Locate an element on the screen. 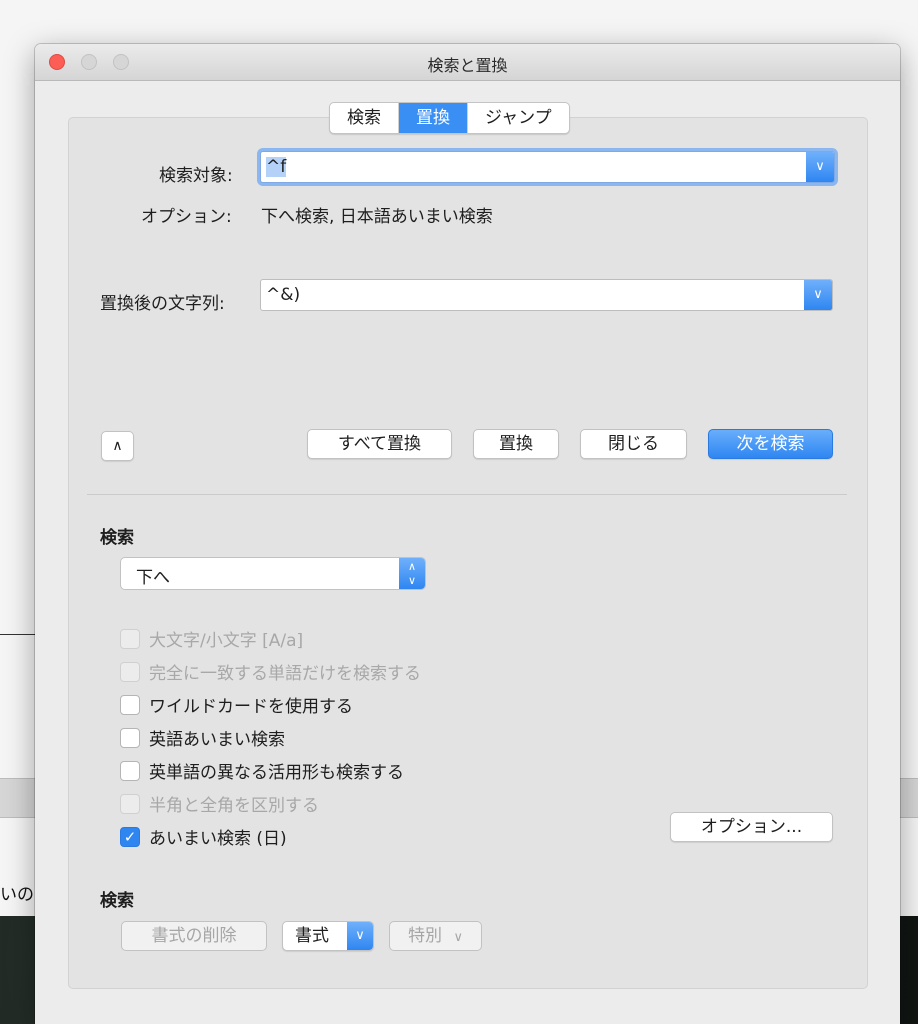  section-divider is located at coordinates (467, 494).